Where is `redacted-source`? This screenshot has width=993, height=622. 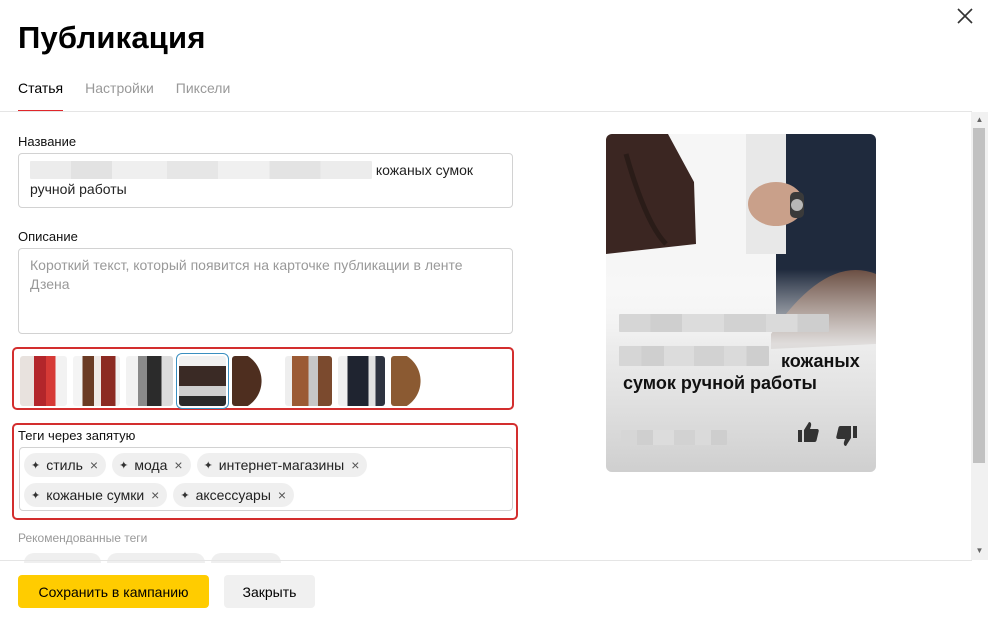 redacted-source is located at coordinates (674, 437).